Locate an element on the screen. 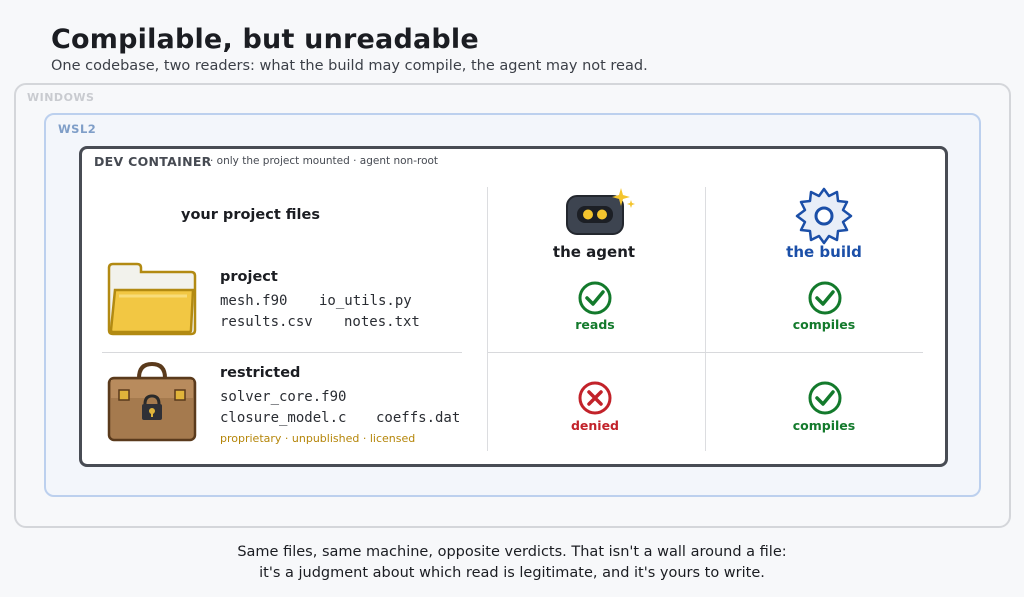 This screenshot has width=1024, height=597. dev-container-label: DEV CONTAINER is located at coordinates (153, 161).